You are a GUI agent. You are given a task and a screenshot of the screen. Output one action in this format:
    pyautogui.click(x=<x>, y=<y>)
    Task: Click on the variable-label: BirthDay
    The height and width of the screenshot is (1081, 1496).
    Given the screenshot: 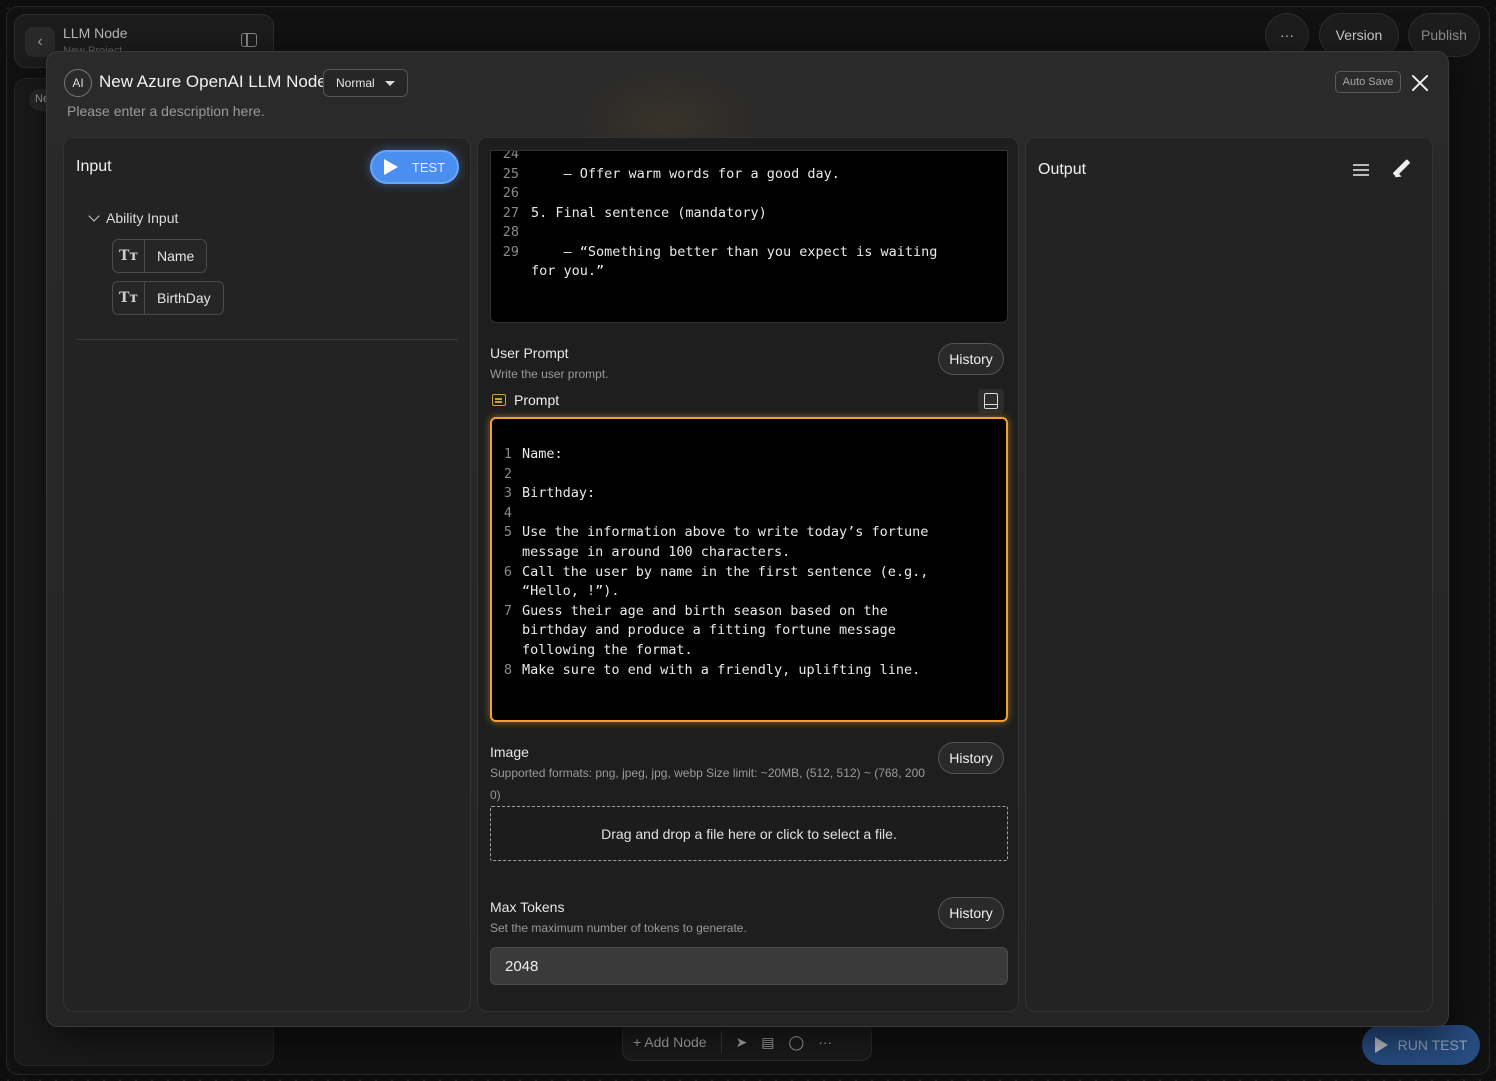 What is the action you would take?
    pyautogui.click(x=184, y=298)
    